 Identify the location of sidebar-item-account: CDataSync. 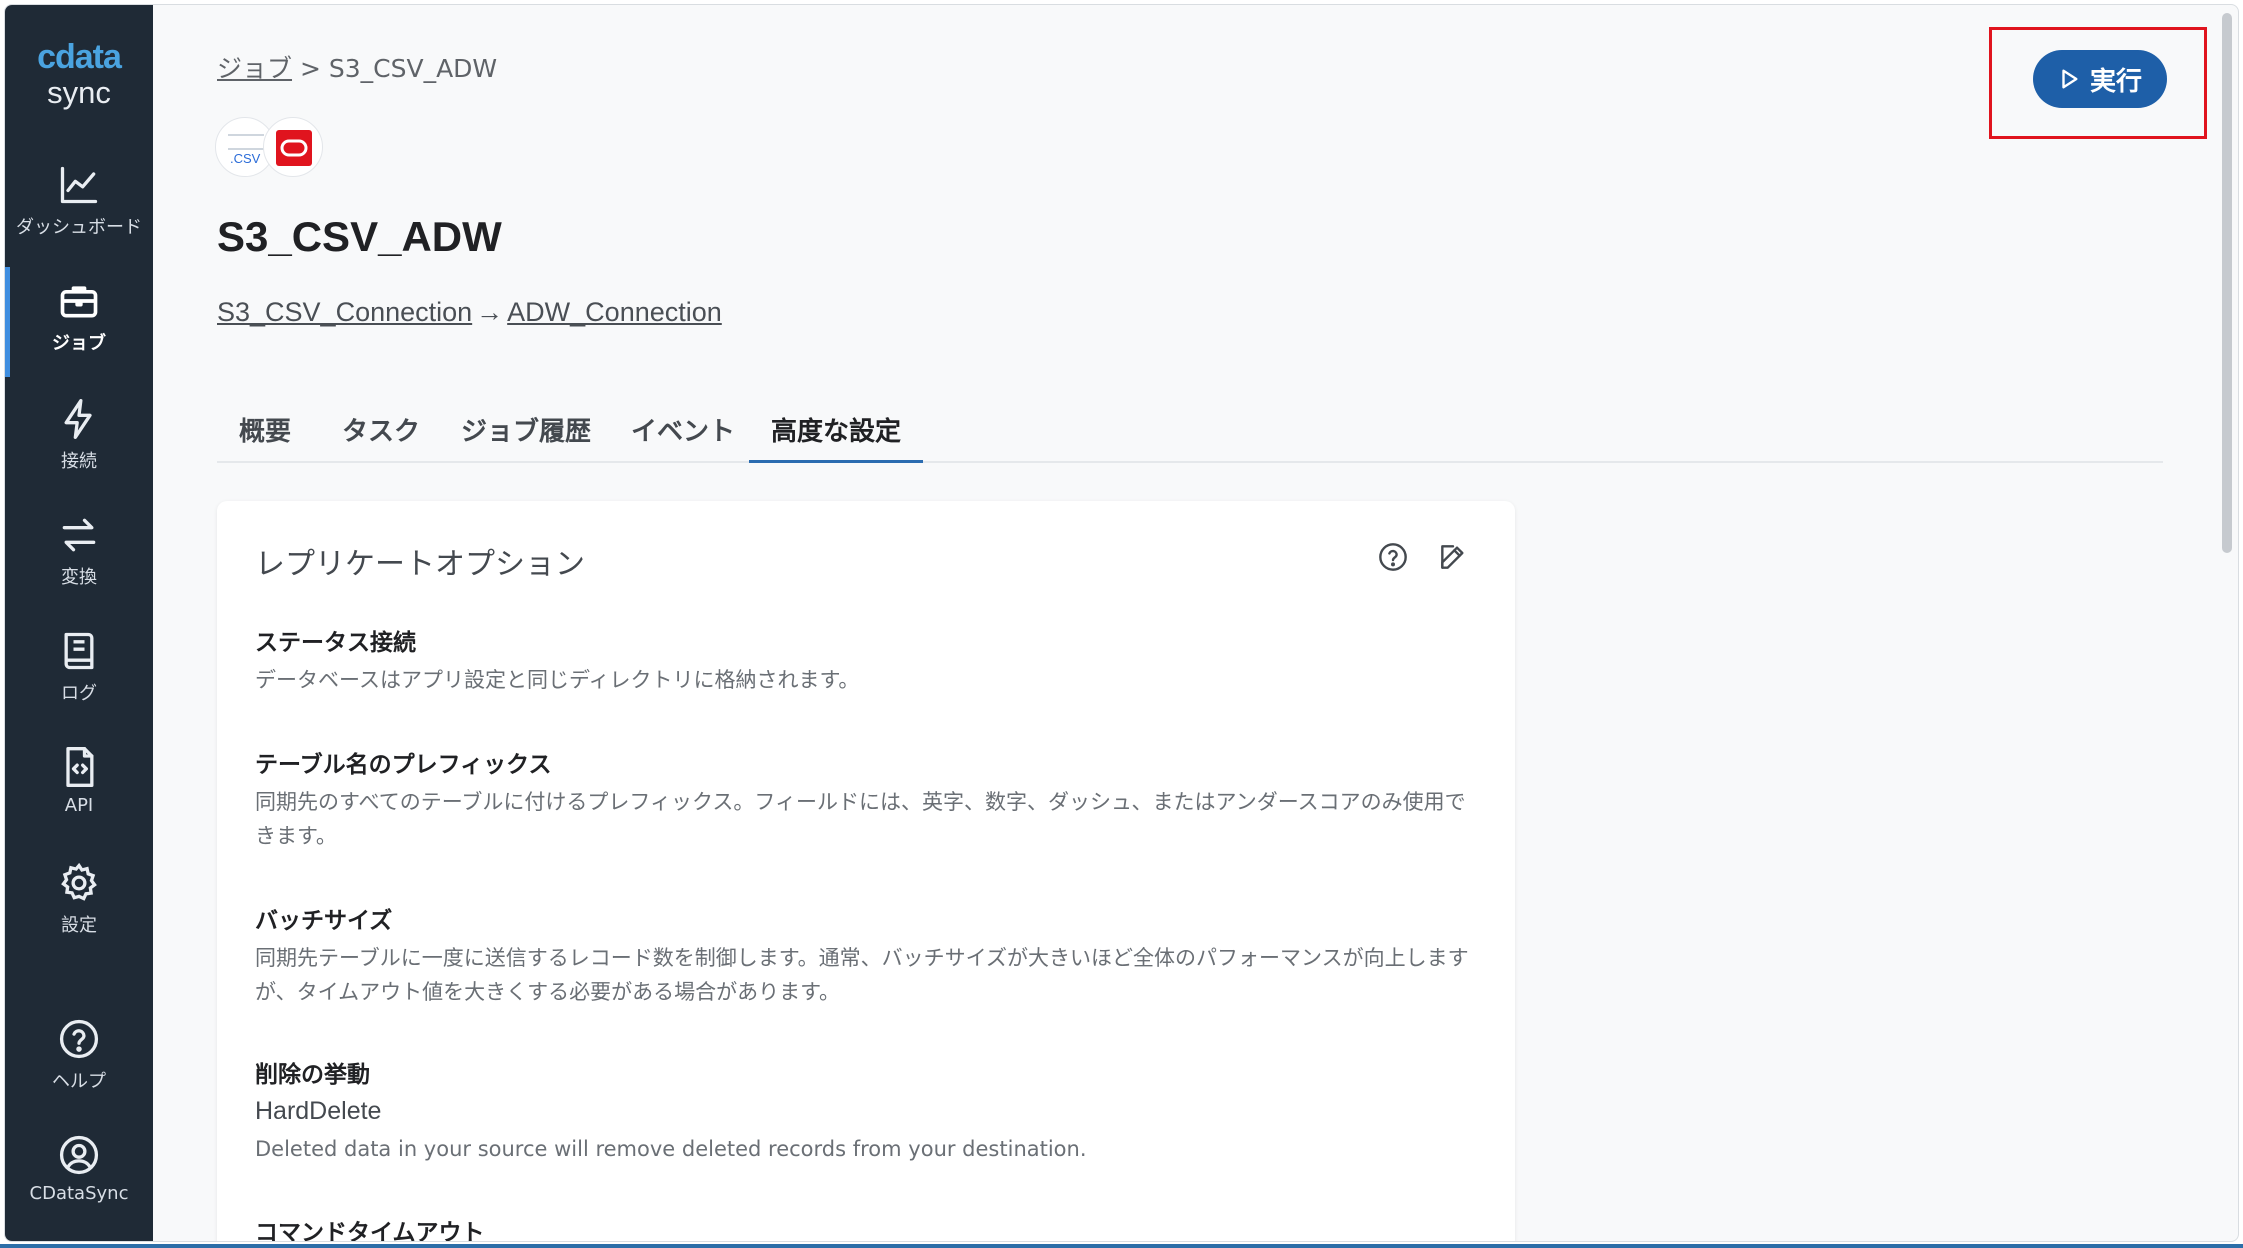
(79, 1187).